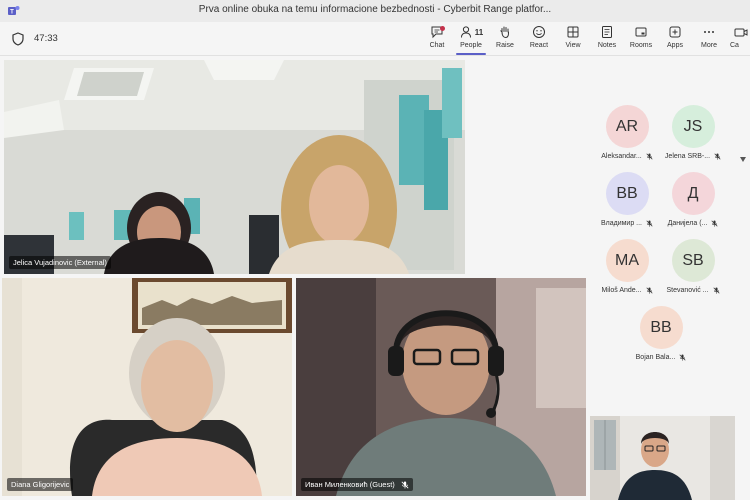 The width and height of the screenshot is (750, 500). I want to click on avatar: JS, so click(693, 126).